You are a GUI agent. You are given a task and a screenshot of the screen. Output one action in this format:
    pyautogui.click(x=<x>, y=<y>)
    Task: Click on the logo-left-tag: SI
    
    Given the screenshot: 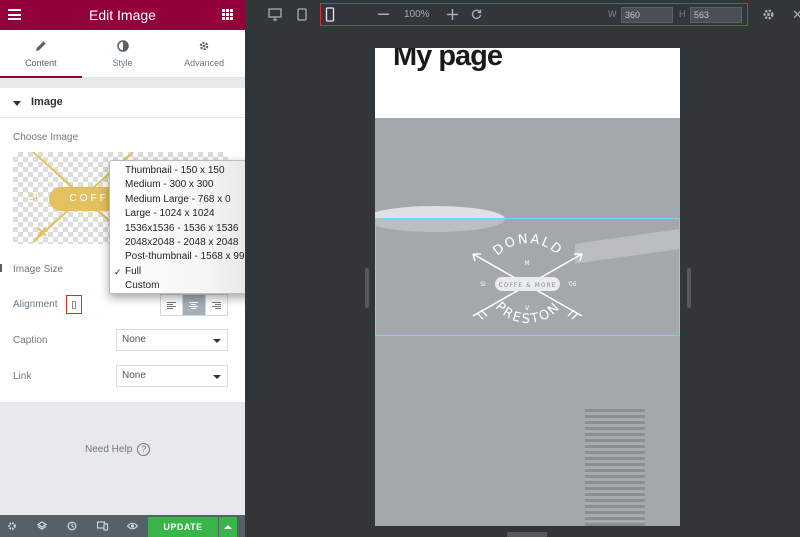 What is the action you would take?
    pyautogui.click(x=483, y=284)
    